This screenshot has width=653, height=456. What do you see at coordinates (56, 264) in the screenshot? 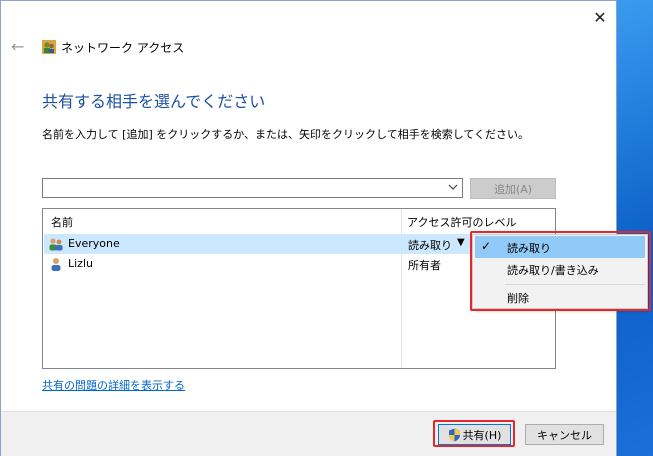
I see `user-icon` at bounding box center [56, 264].